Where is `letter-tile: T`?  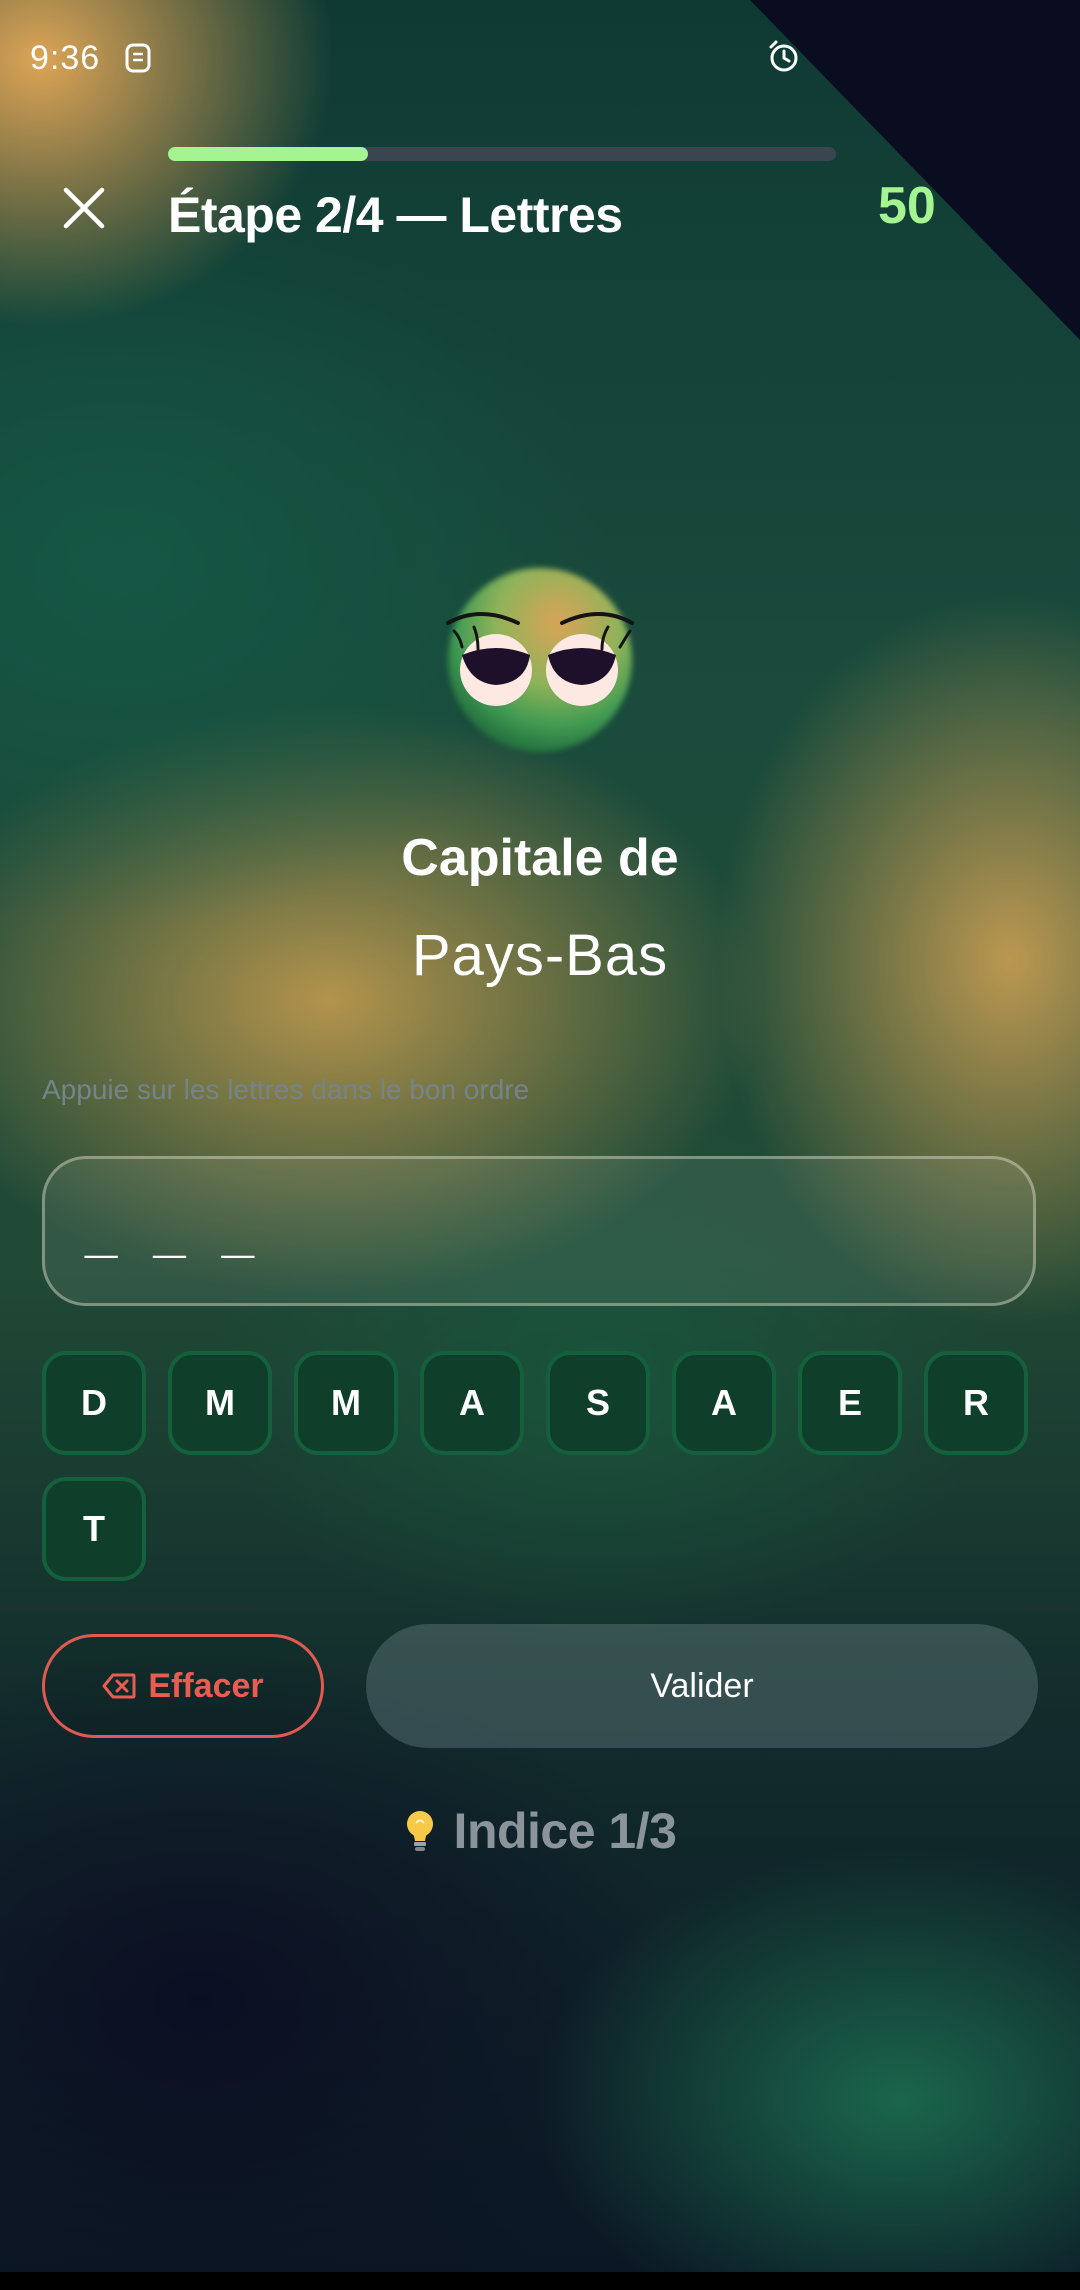
letter-tile: T is located at coordinates (94, 1529).